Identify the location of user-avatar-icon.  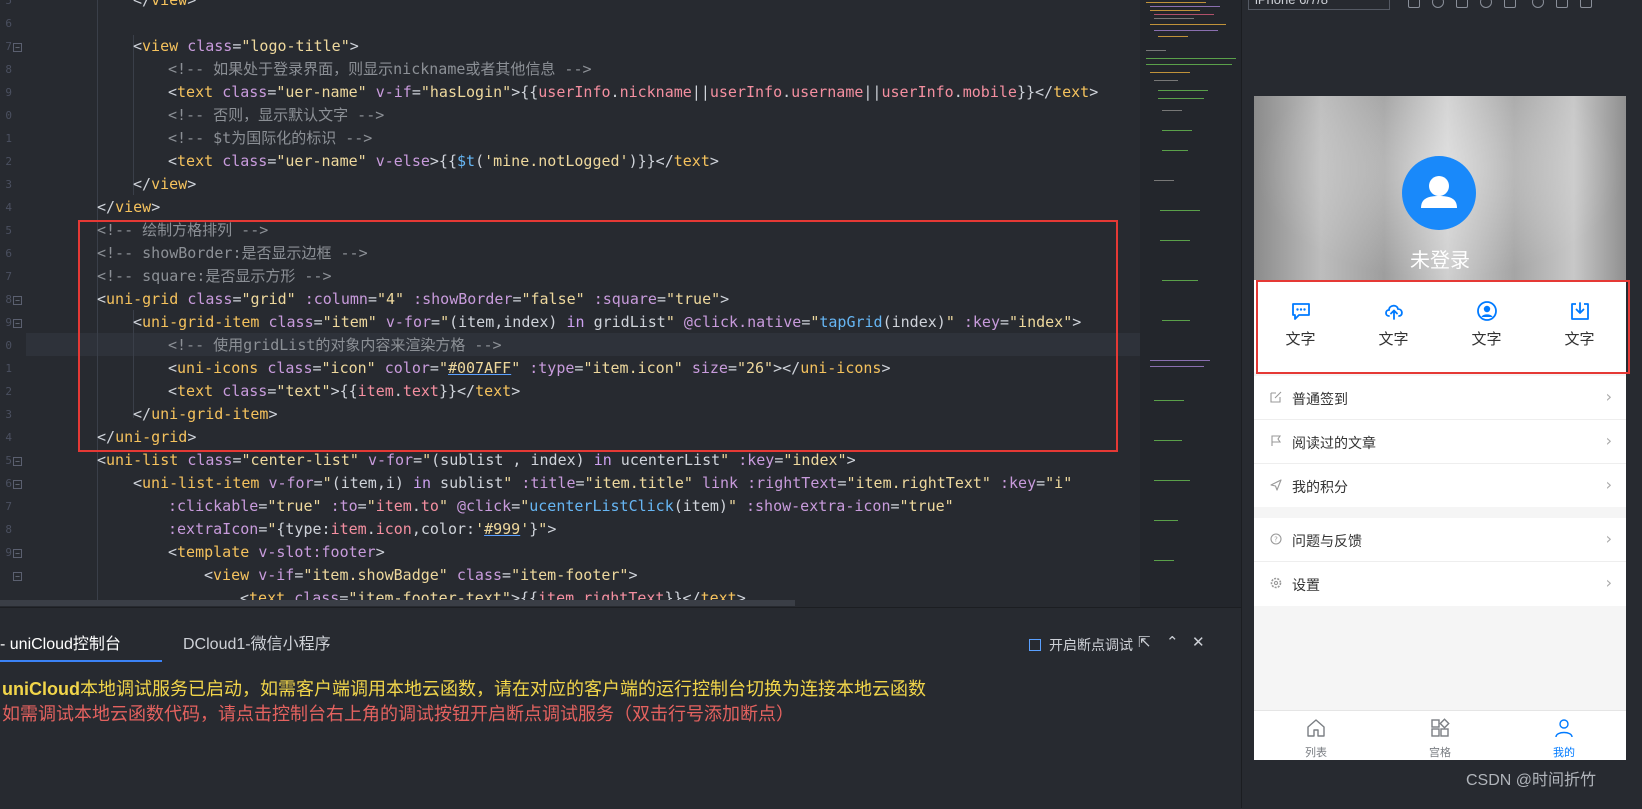
(1439, 192).